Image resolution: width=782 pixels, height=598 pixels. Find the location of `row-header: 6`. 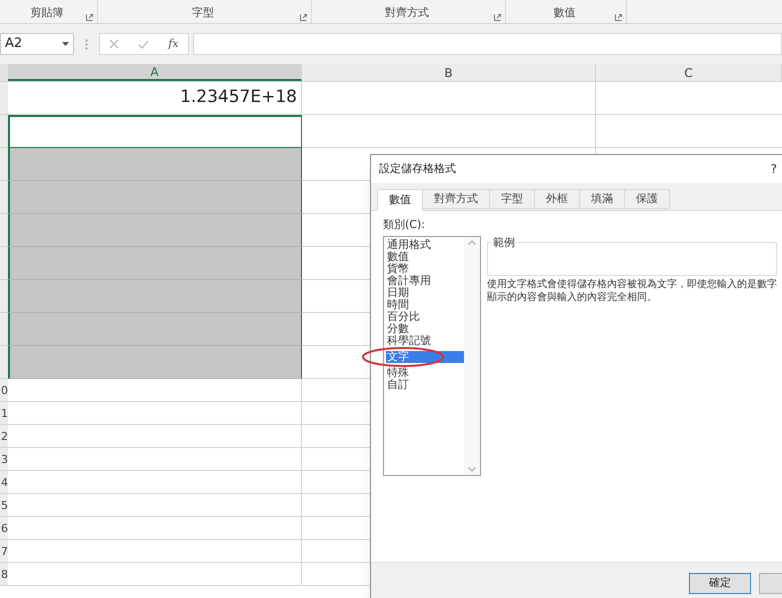

row-header: 6 is located at coordinates (4, 528).